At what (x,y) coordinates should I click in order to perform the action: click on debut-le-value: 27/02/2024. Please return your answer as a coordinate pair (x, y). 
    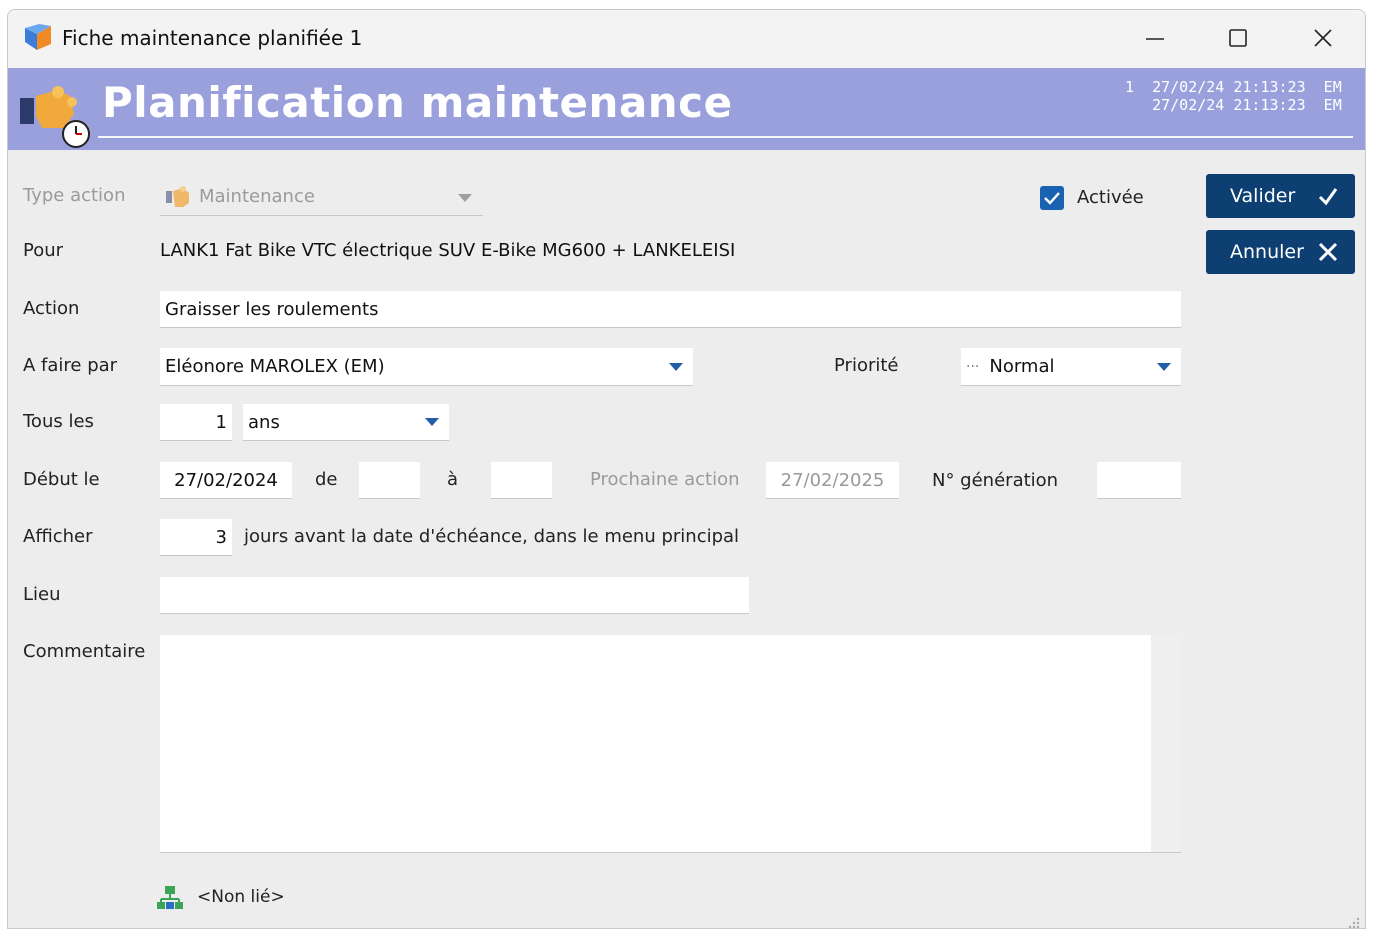
    Looking at the image, I should click on (226, 480).